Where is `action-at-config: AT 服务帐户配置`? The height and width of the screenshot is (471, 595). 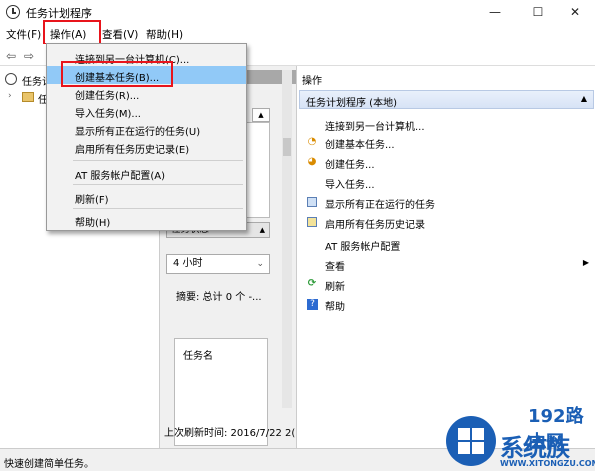 action-at-config: AT 服务帐户配置 is located at coordinates (446, 244).